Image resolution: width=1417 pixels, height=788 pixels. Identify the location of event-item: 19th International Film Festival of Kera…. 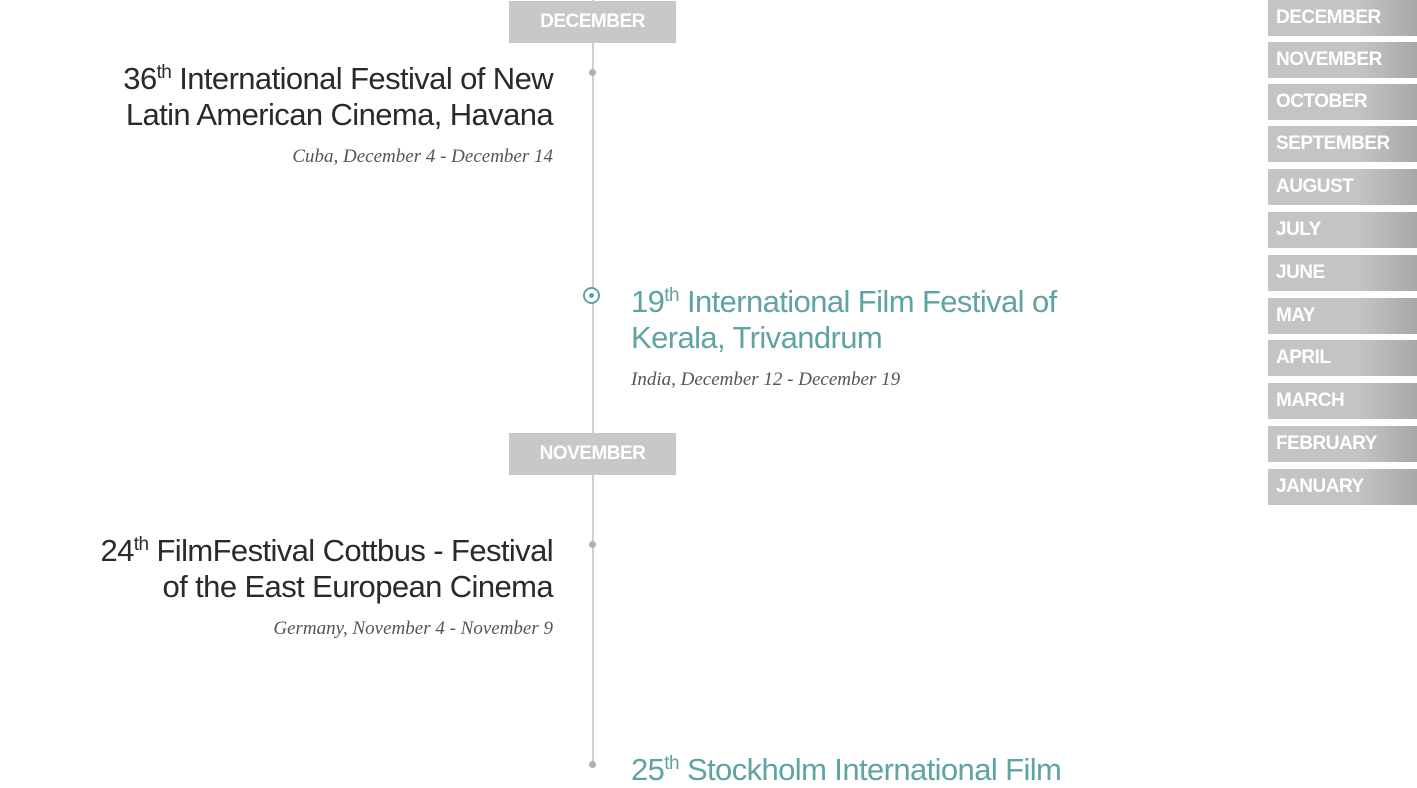
(891, 337).